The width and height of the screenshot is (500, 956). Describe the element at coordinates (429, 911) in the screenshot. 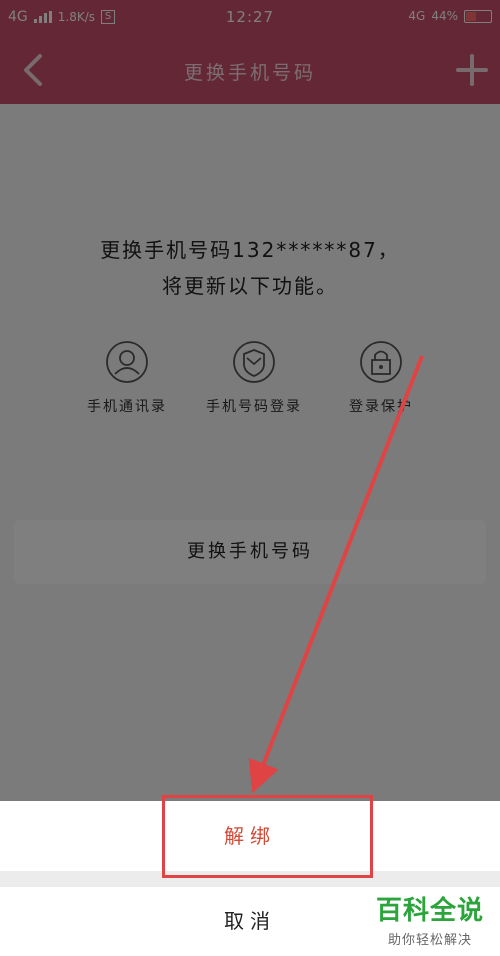

I see `watermark-title: 百科全说` at that location.